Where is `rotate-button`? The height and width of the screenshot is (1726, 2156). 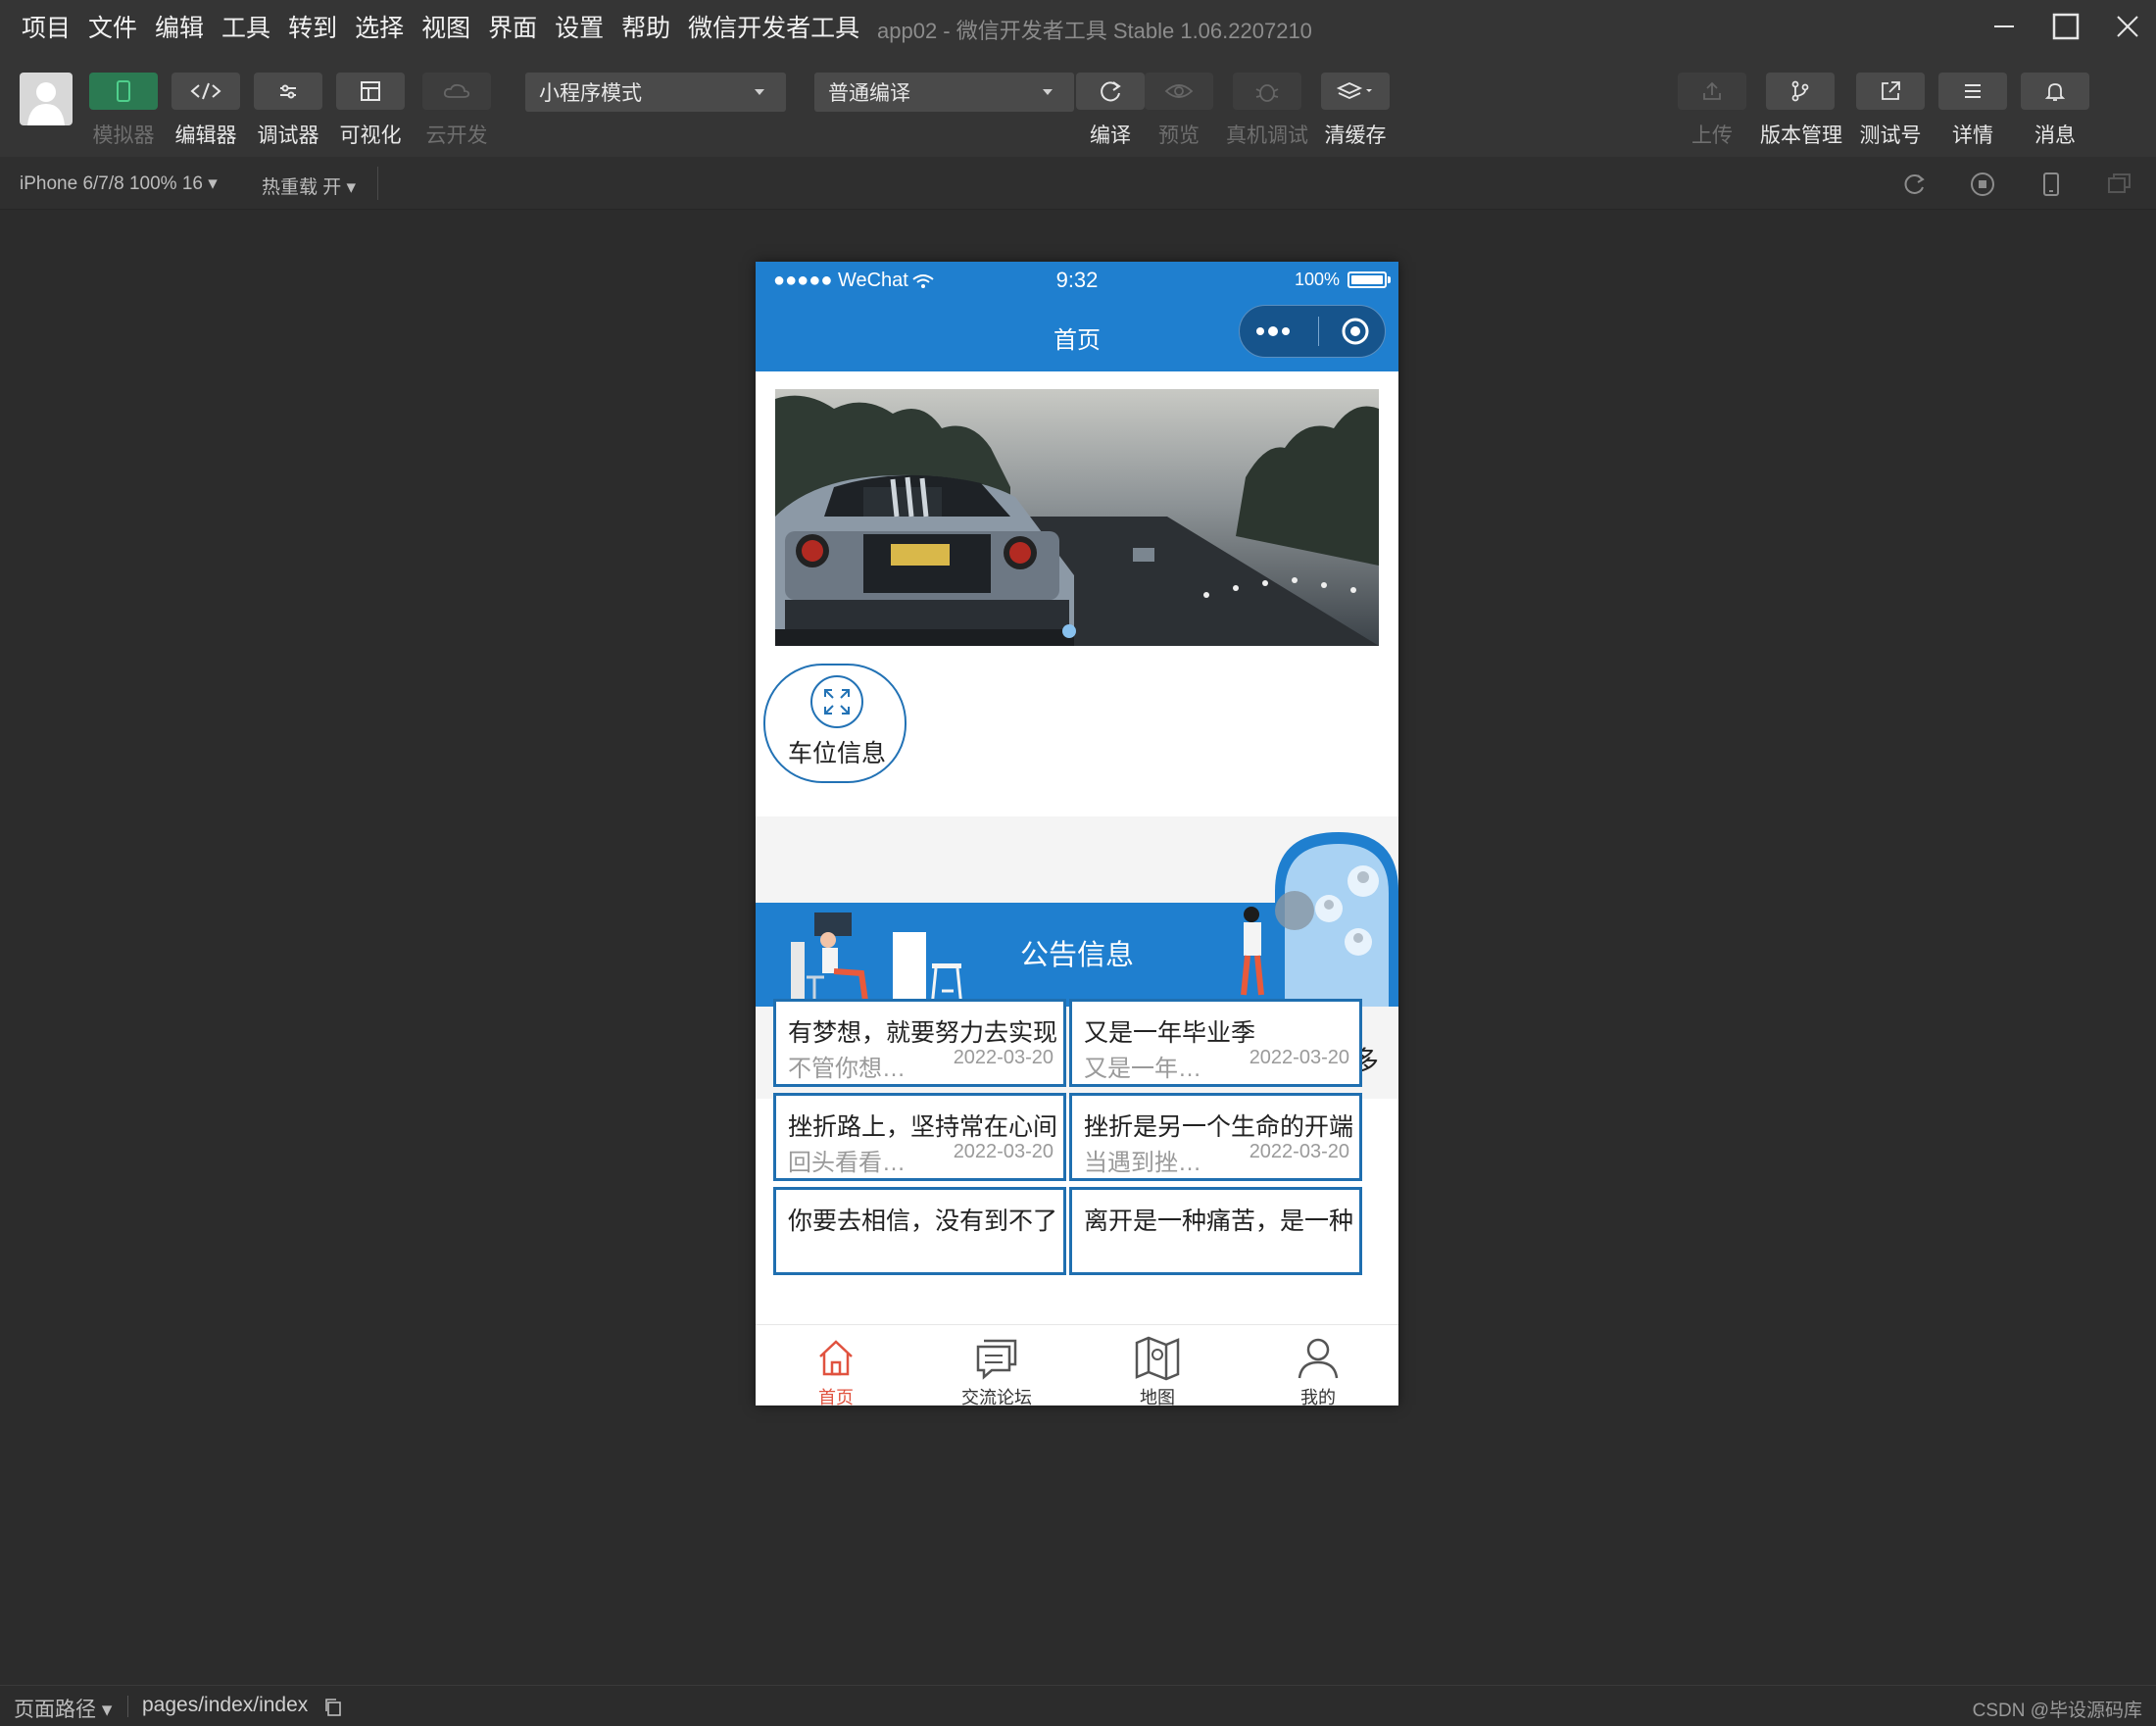
rotate-button is located at coordinates (1914, 184).